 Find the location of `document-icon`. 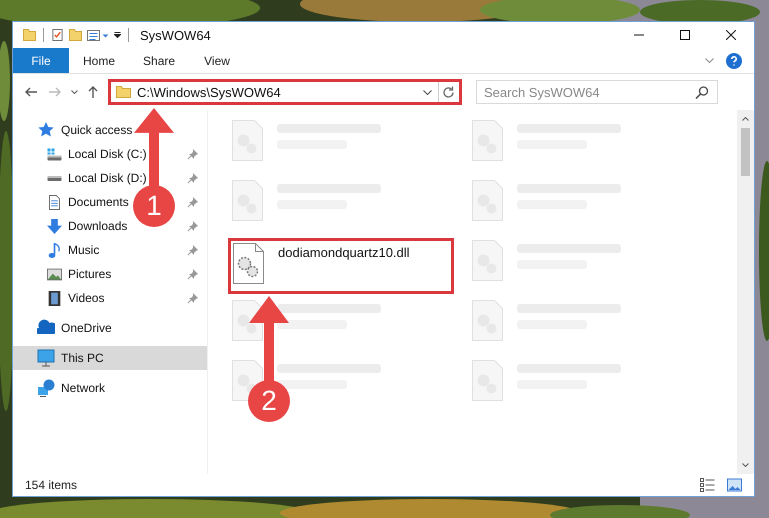

document-icon is located at coordinates (54, 202).